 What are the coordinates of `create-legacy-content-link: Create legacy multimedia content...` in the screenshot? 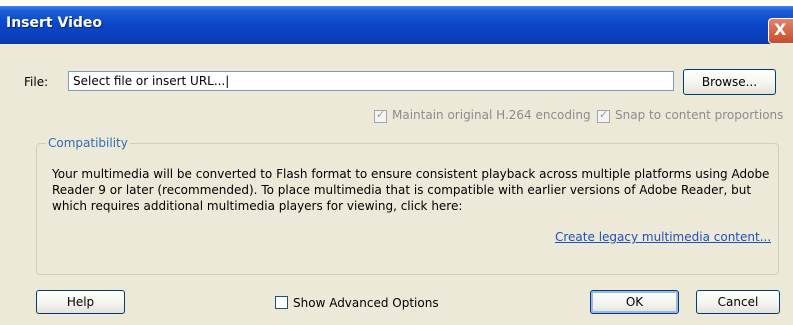 It's located at (663, 237).